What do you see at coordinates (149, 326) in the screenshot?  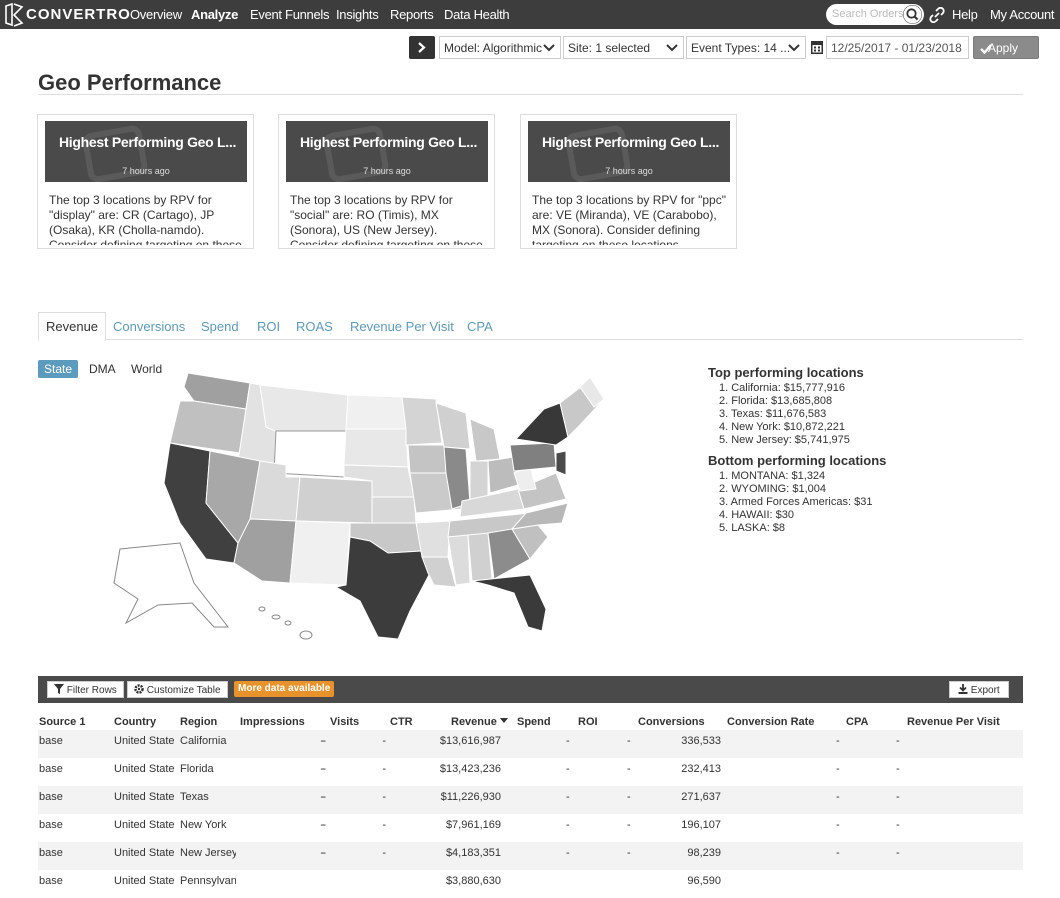 I see `tab-conversions: Conversions` at bounding box center [149, 326].